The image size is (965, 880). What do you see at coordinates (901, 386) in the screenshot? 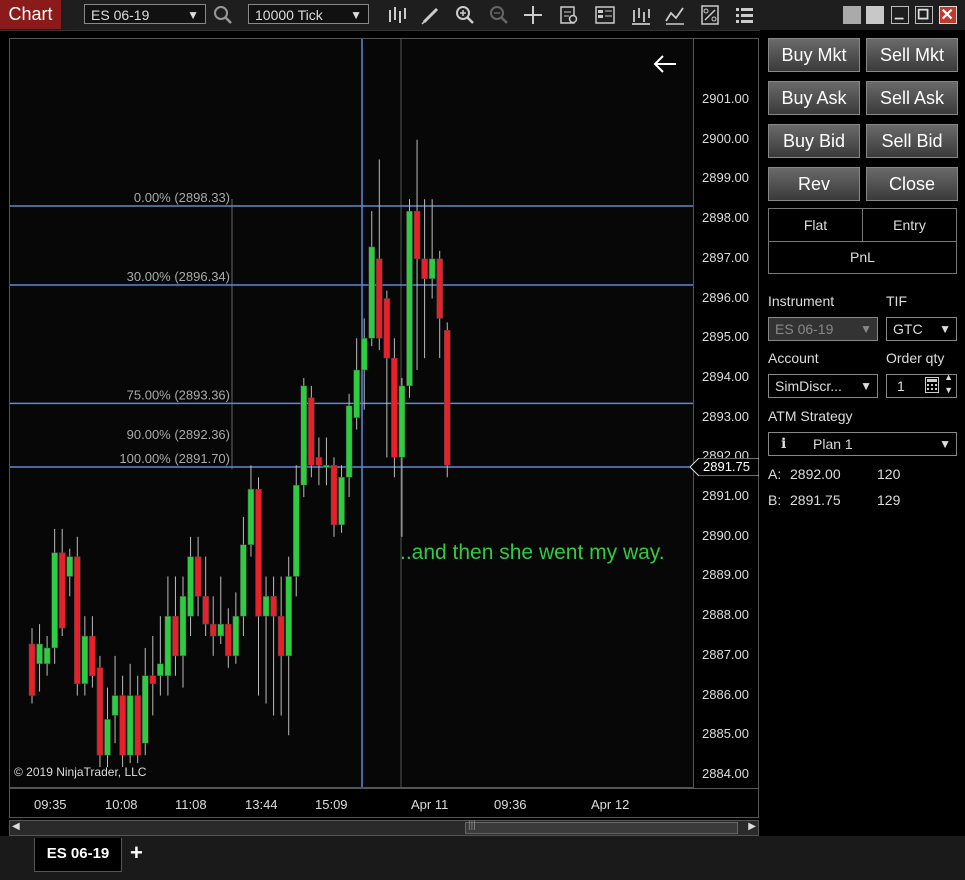
I see `order-qty-value: 1` at bounding box center [901, 386].